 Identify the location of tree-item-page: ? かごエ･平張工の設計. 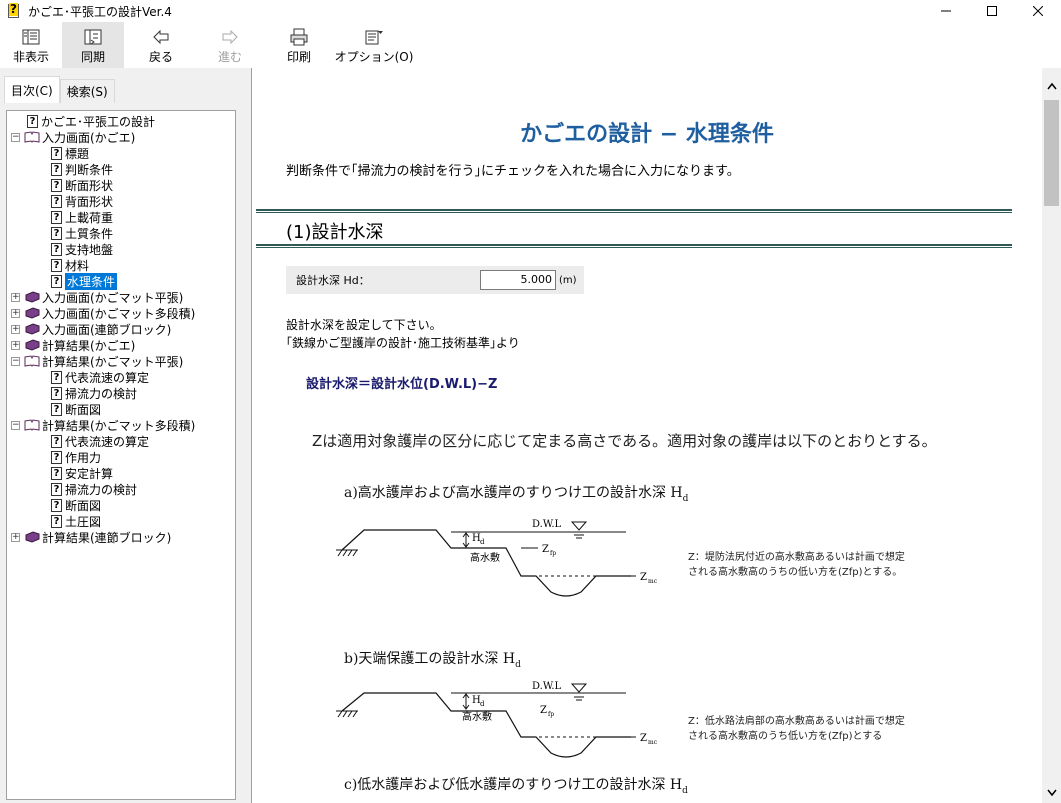
(91, 121).